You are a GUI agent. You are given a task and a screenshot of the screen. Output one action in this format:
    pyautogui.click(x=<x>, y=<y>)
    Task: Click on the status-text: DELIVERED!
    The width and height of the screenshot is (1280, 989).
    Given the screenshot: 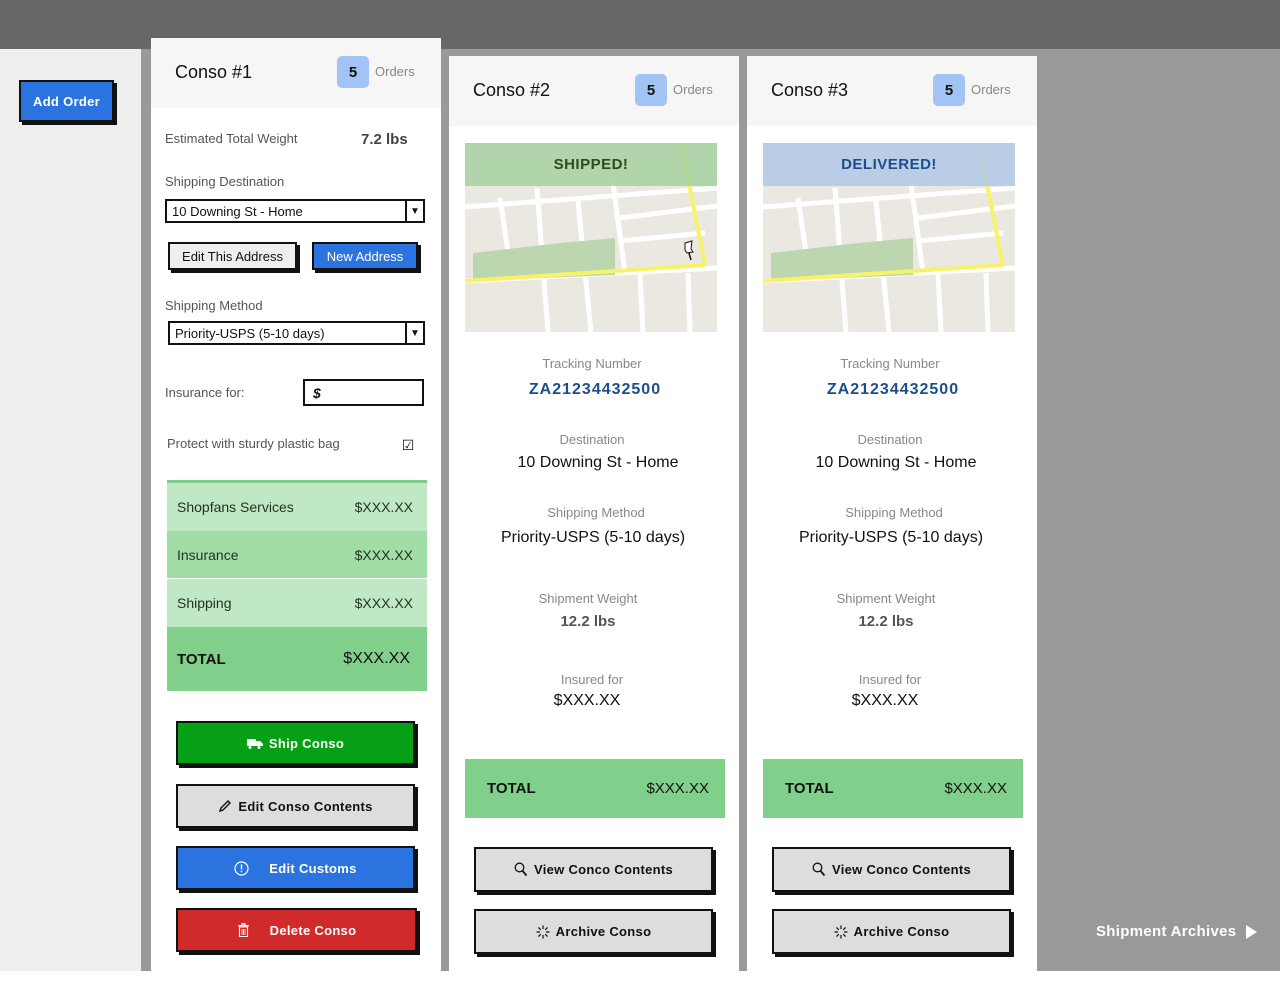 What is the action you would take?
    pyautogui.click(x=889, y=164)
    